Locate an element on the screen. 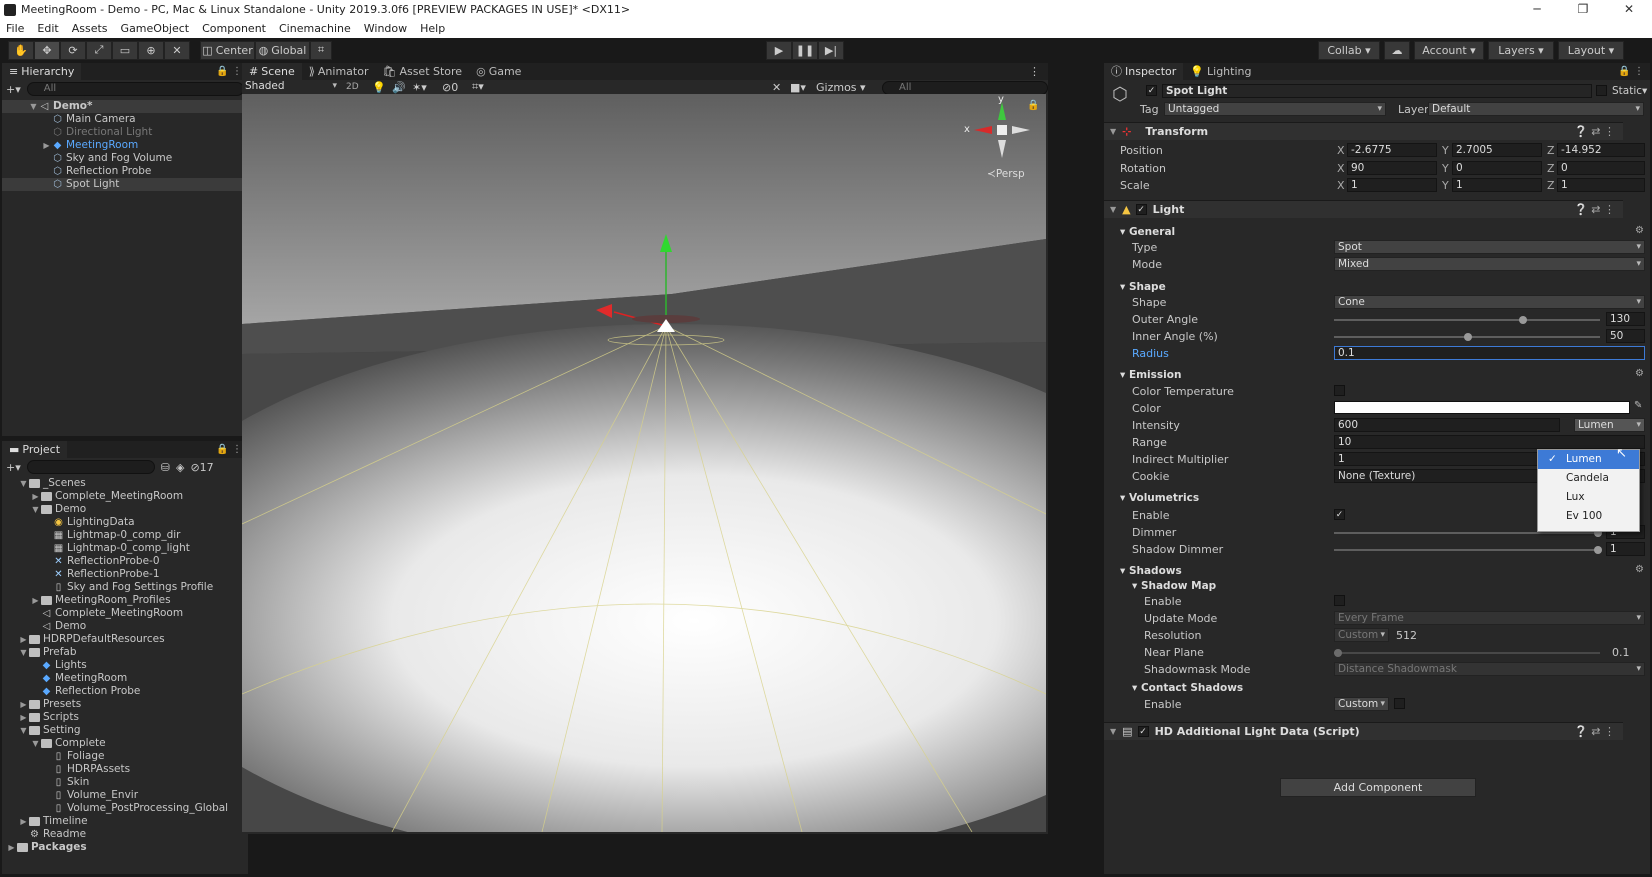 This screenshot has height=877, width=1652. hierarchy-item: ⬡ Spot Light is located at coordinates (125, 184).